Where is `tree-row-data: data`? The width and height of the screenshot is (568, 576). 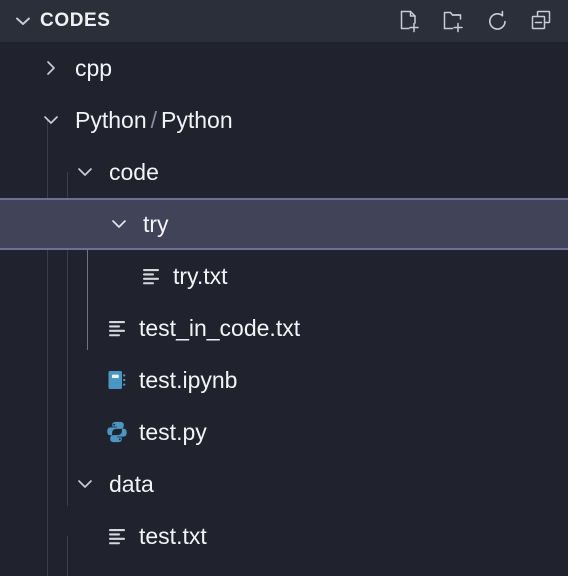 tree-row-data: data is located at coordinates (284, 484).